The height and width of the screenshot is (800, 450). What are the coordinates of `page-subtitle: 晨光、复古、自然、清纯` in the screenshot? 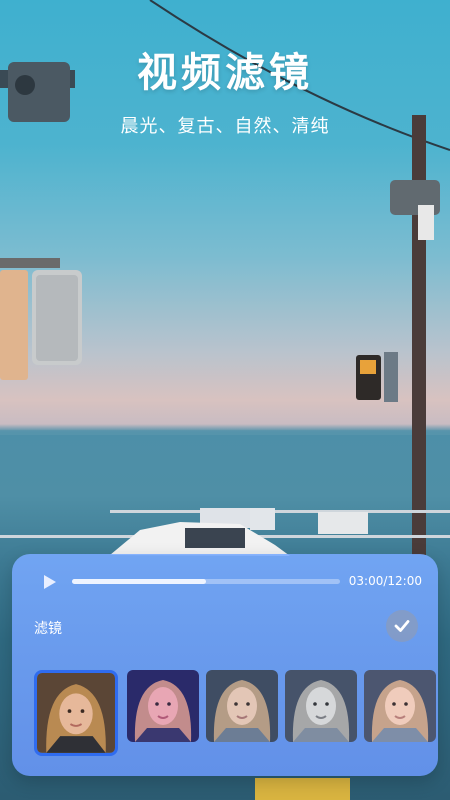 It's located at (225, 126).